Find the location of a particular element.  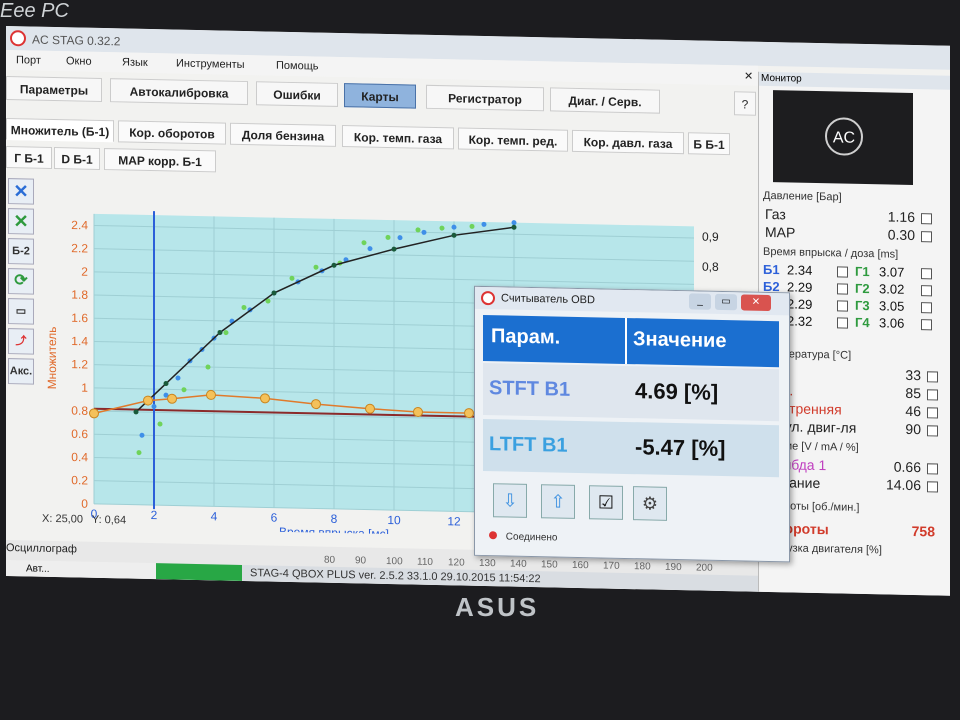

b2-button: Б-2 is located at coordinates (21, 251).